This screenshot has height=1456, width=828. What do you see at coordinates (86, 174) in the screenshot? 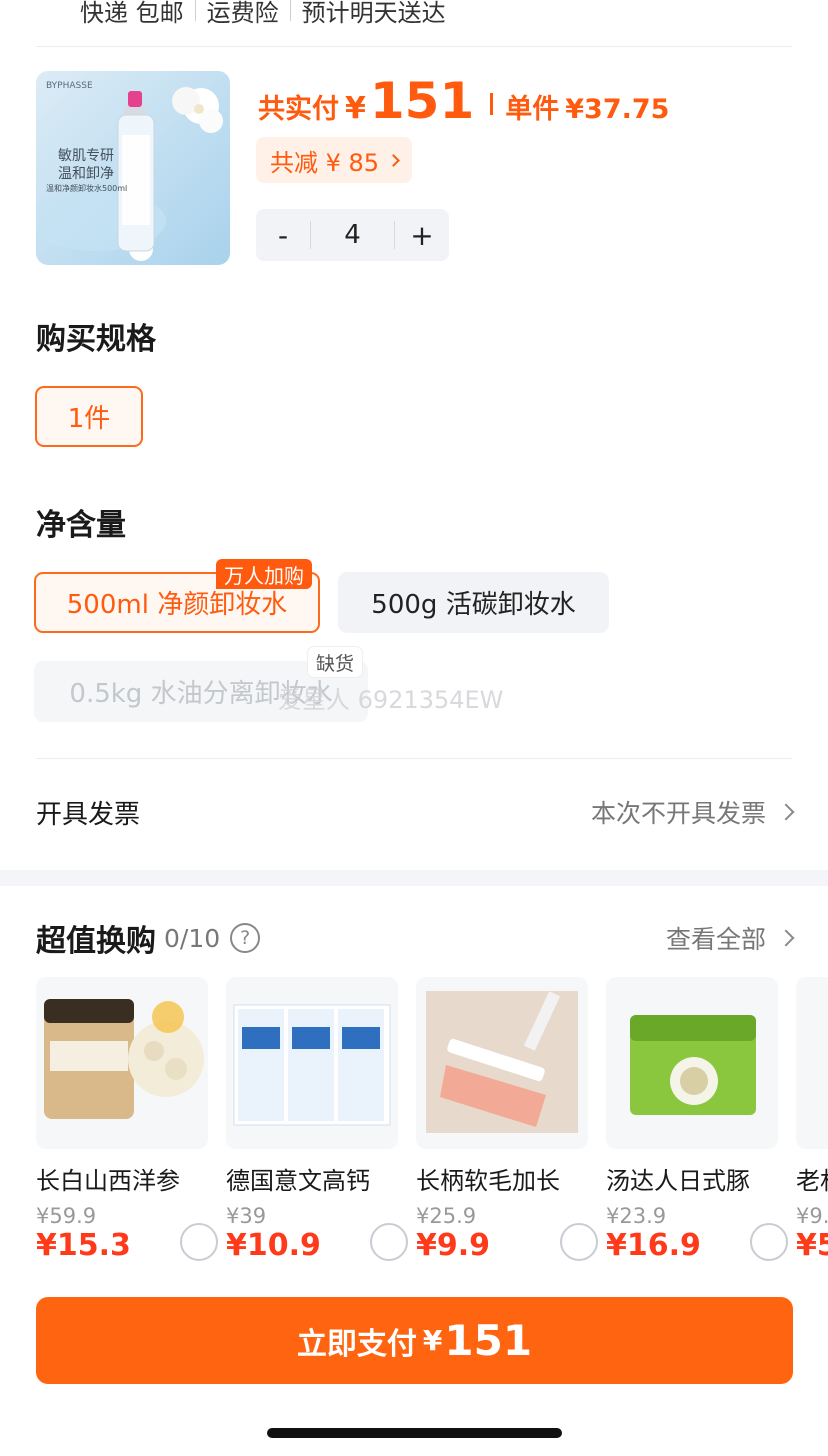
I see `image-text-line-2: 温和卸净` at bounding box center [86, 174].